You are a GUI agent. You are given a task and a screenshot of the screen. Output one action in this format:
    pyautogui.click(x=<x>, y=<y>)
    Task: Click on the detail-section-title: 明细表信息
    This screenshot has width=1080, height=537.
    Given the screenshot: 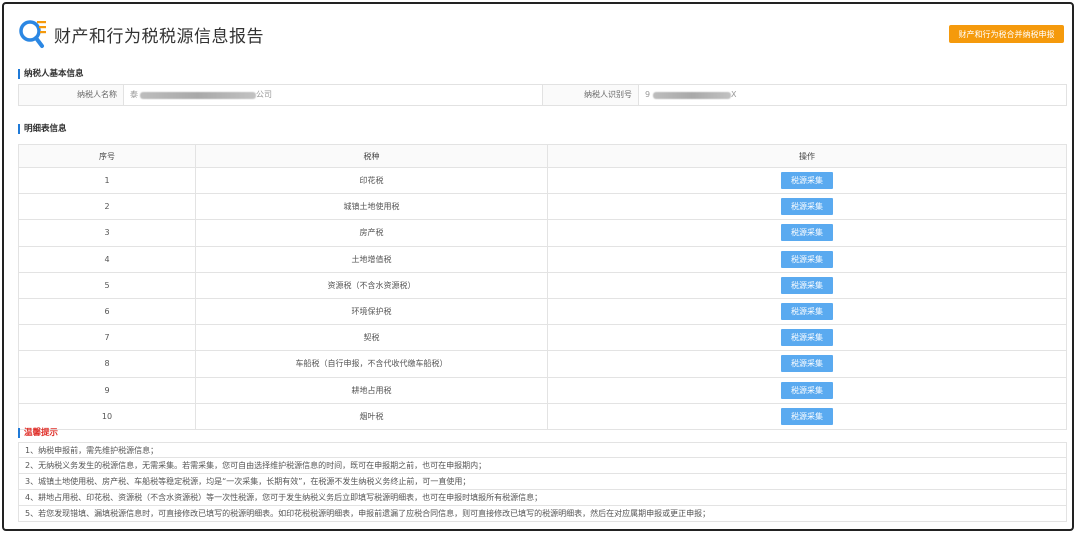 What is the action you would take?
    pyautogui.click(x=42, y=129)
    